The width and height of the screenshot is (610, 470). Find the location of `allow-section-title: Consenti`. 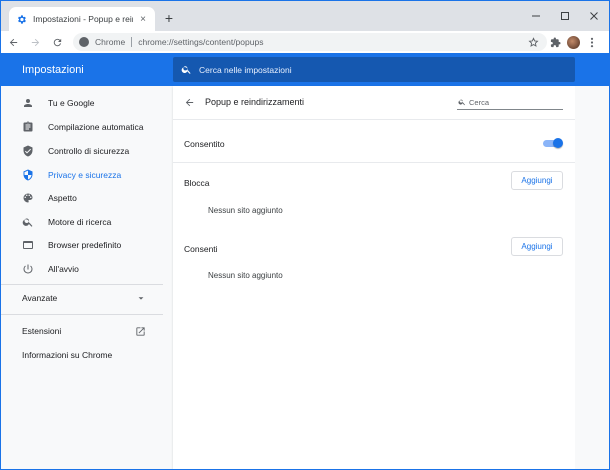

allow-section-title: Consenti is located at coordinates (201, 249).